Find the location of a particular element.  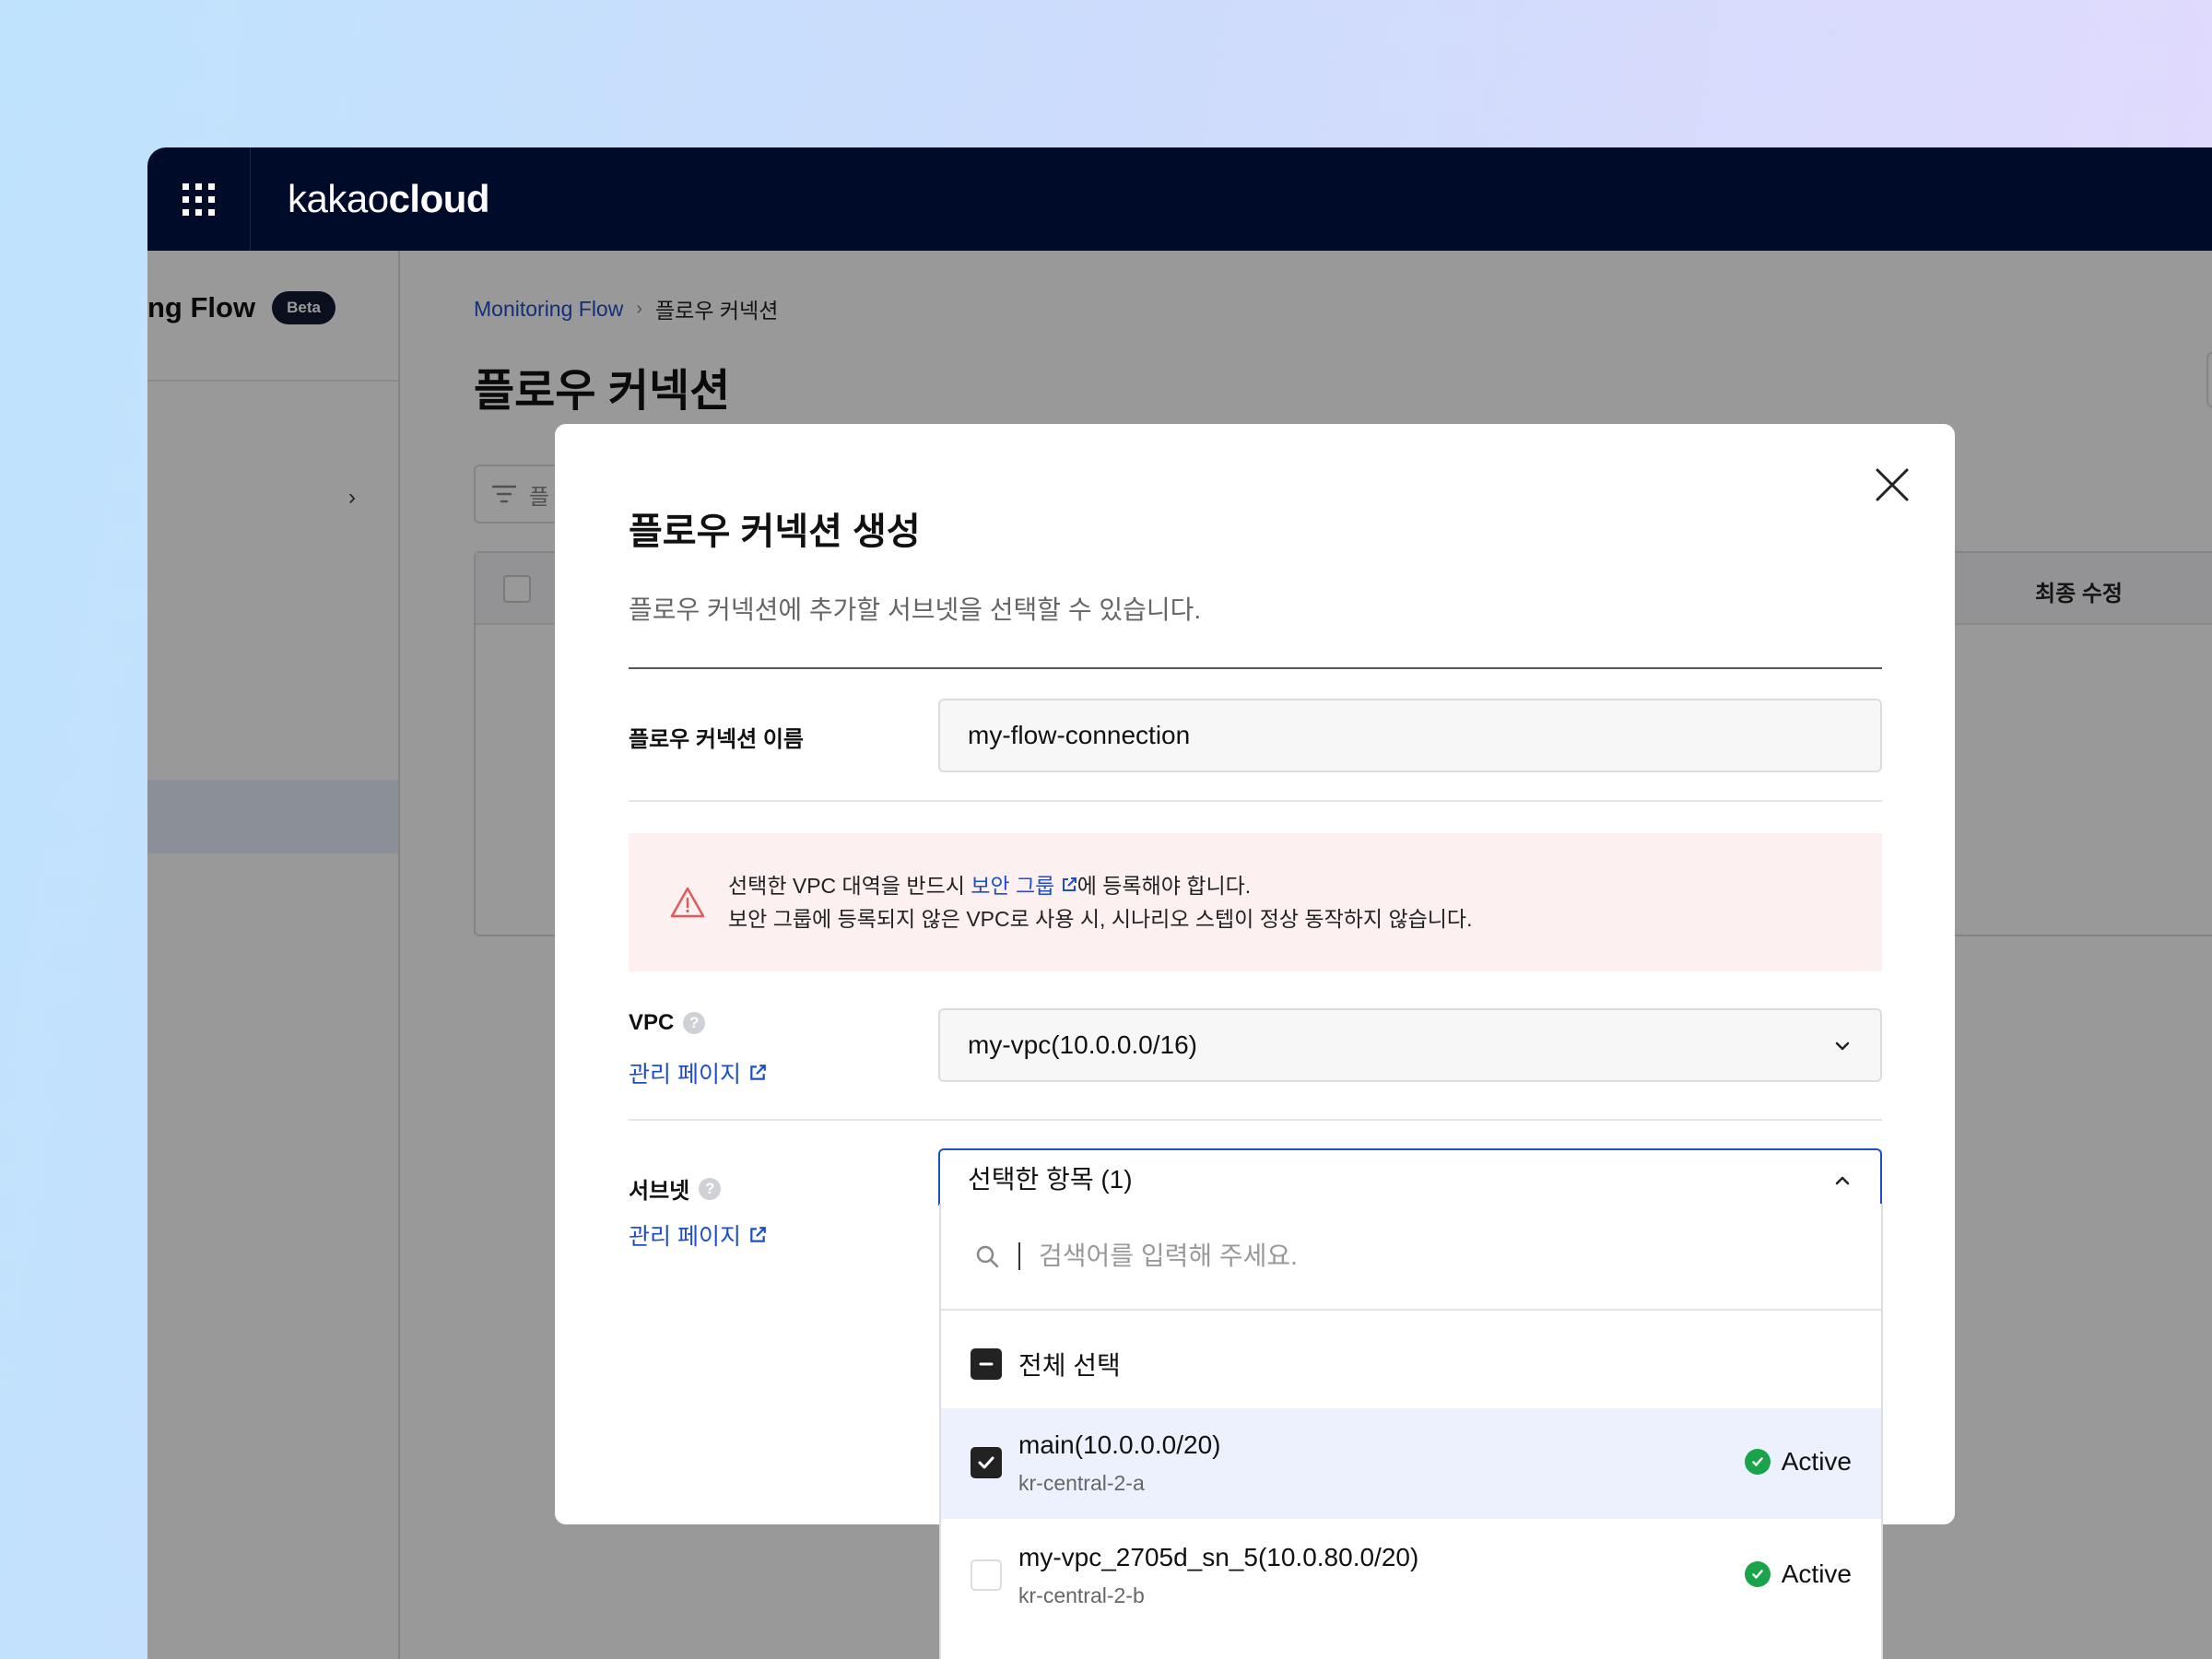

grid-menu-icon is located at coordinates (198, 199).